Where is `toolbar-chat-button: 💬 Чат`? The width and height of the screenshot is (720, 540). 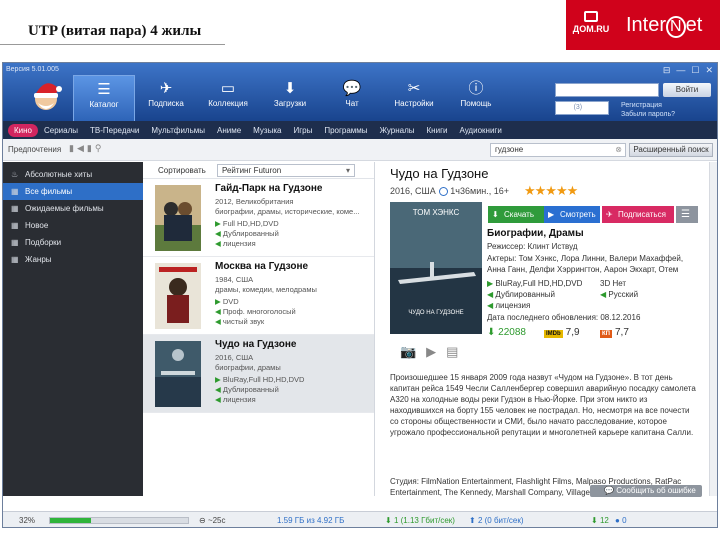 toolbar-chat-button: 💬 Чат is located at coordinates (352, 98).